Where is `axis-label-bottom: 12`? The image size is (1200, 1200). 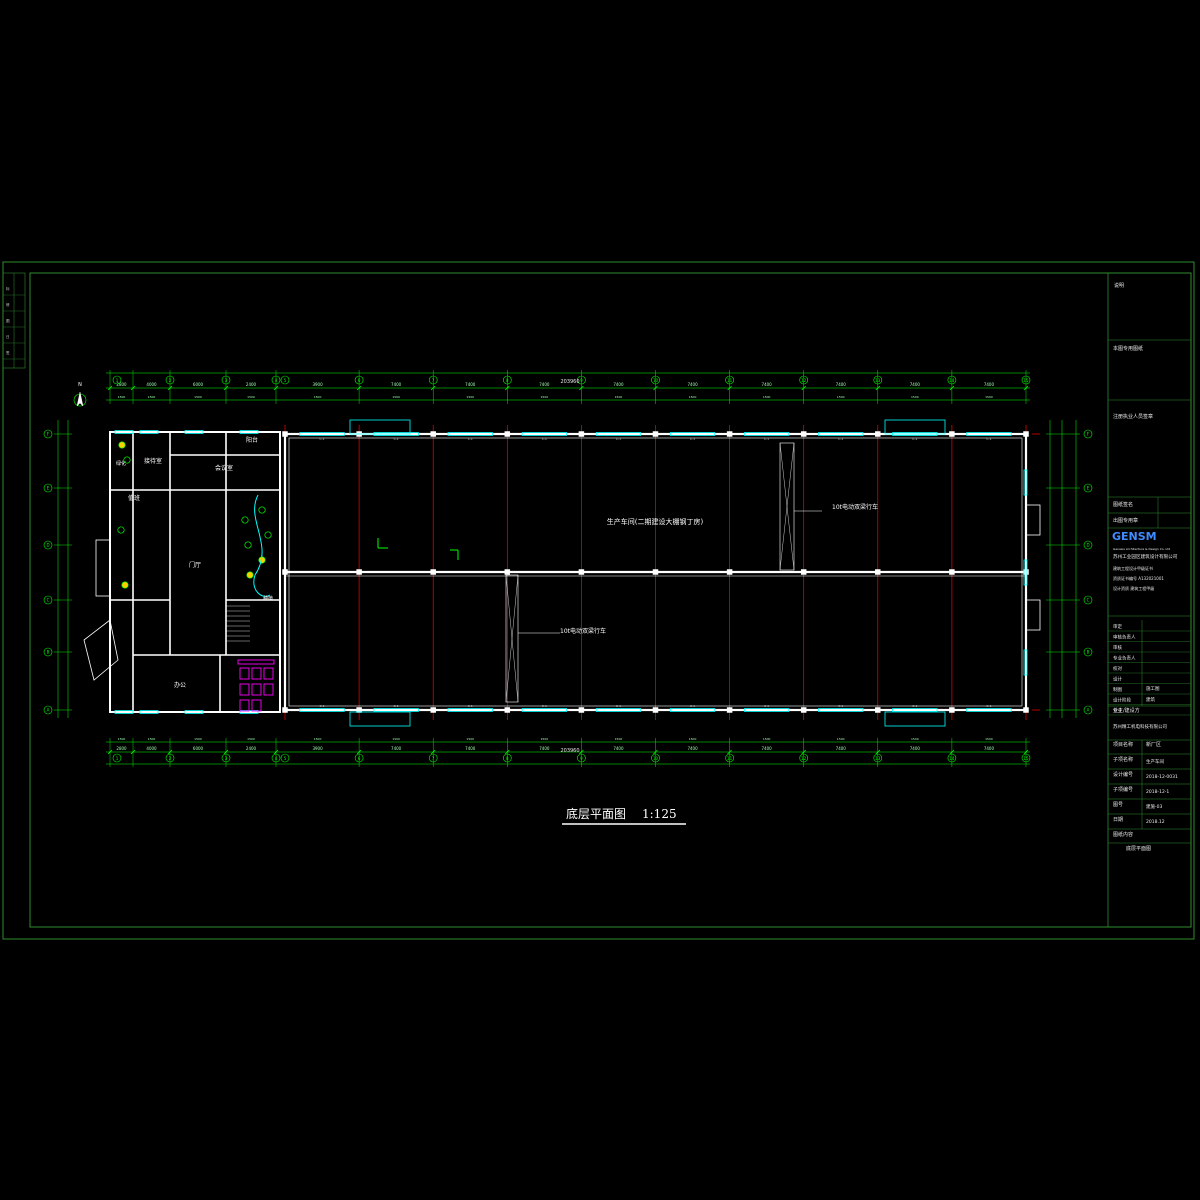 axis-label-bottom: 12 is located at coordinates (804, 758).